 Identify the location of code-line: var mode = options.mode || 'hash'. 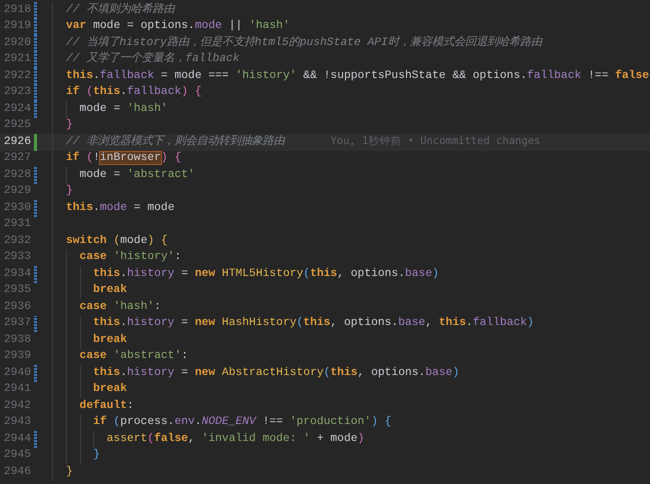
(178, 26).